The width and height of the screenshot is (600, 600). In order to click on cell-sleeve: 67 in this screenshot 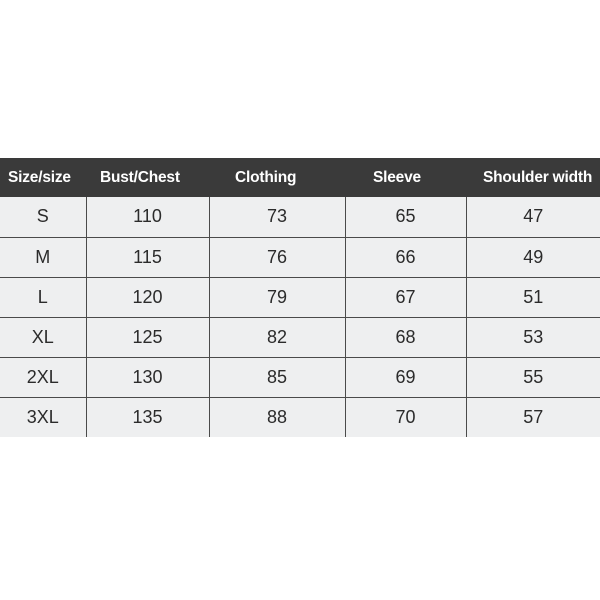, I will do `click(406, 297)`.